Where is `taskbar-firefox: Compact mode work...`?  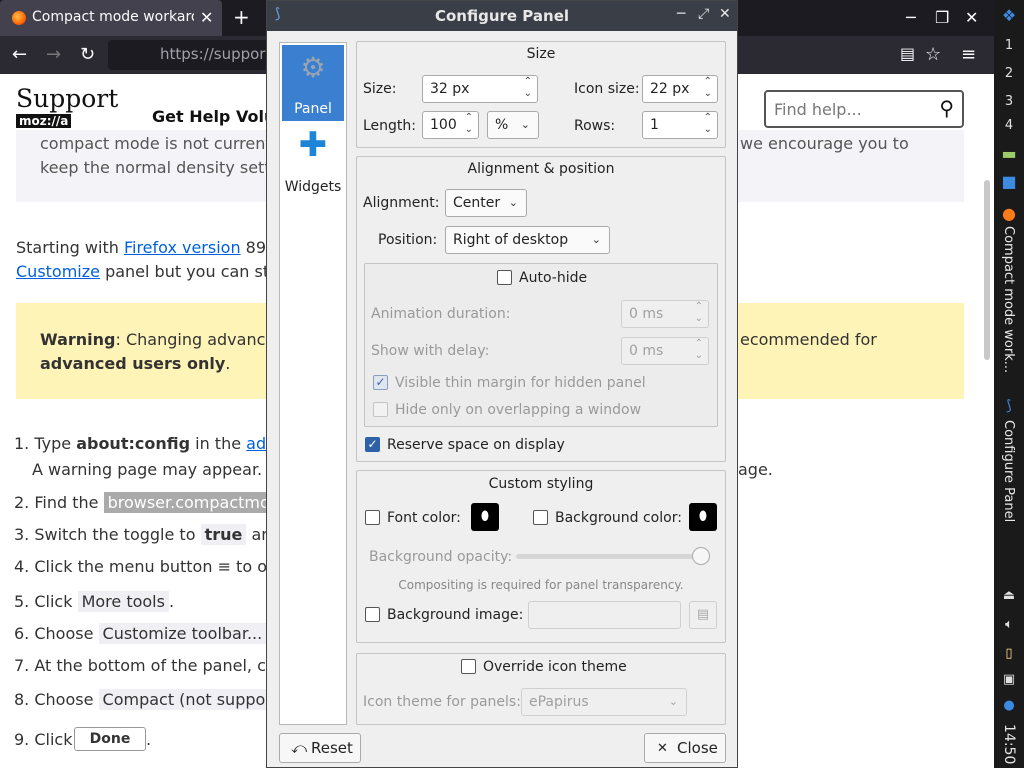
taskbar-firefox: Compact mode work... is located at coordinates (1008, 299).